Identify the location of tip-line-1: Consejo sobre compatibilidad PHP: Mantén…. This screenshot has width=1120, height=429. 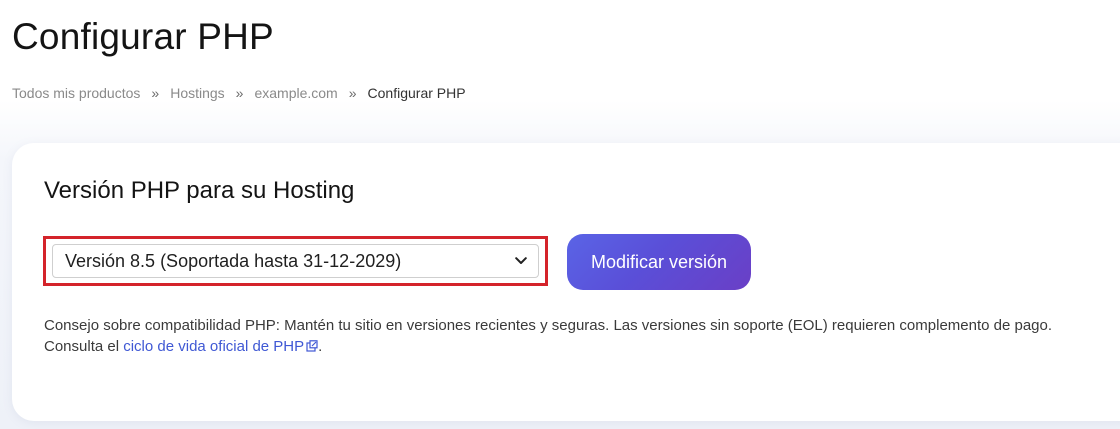
(548, 325).